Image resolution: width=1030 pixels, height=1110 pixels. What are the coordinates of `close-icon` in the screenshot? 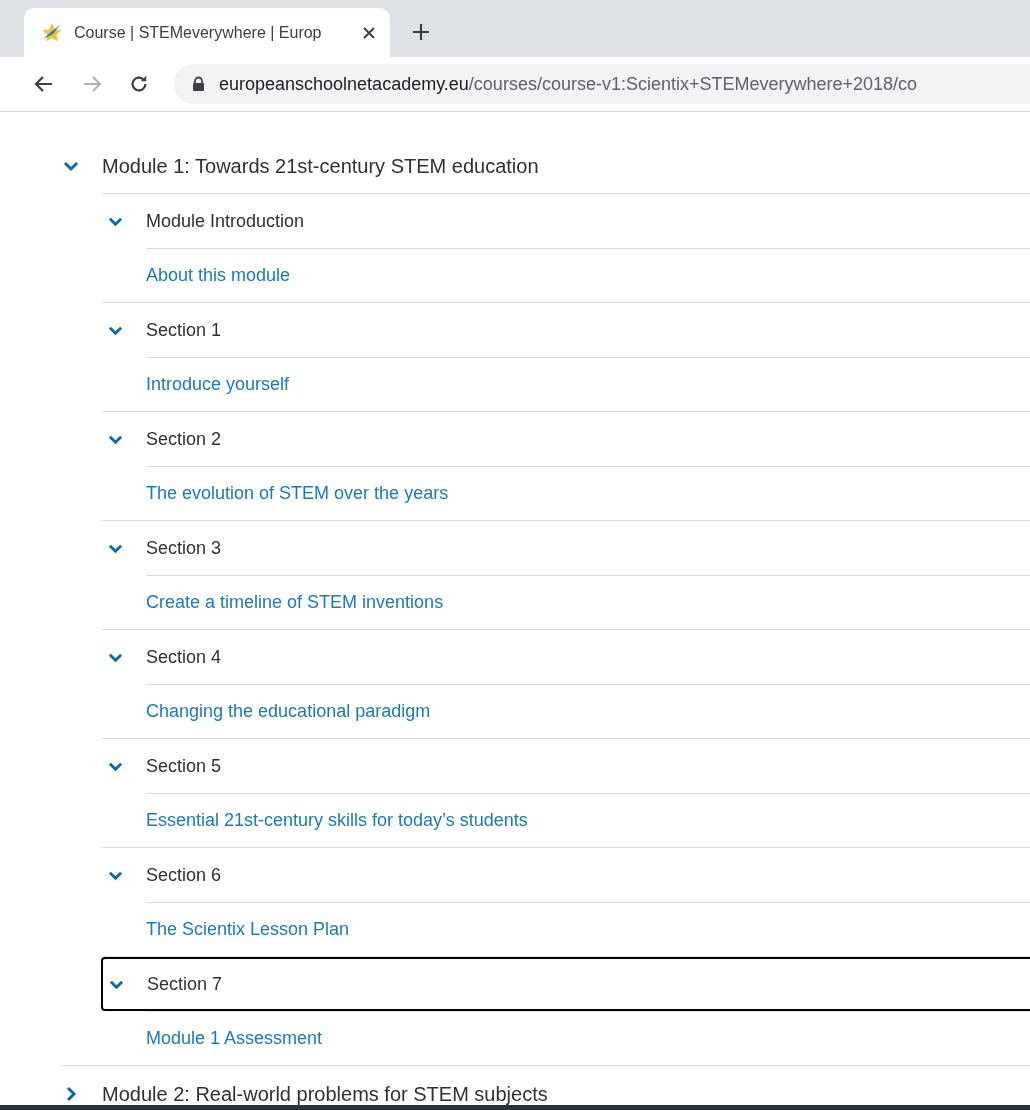 It's located at (369, 32).